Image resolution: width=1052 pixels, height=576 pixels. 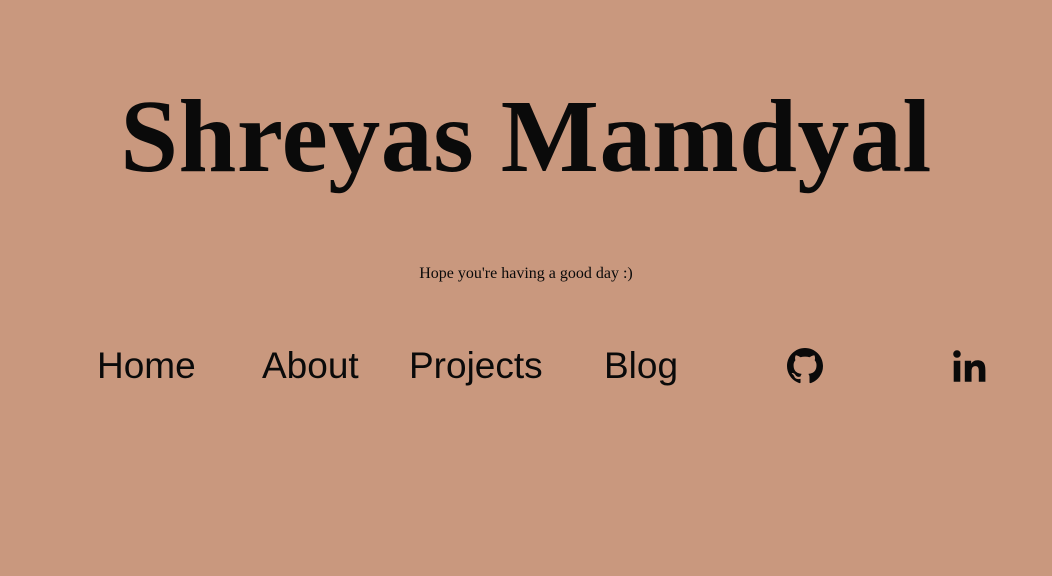 I want to click on linkedin-icon, so click(x=969, y=366).